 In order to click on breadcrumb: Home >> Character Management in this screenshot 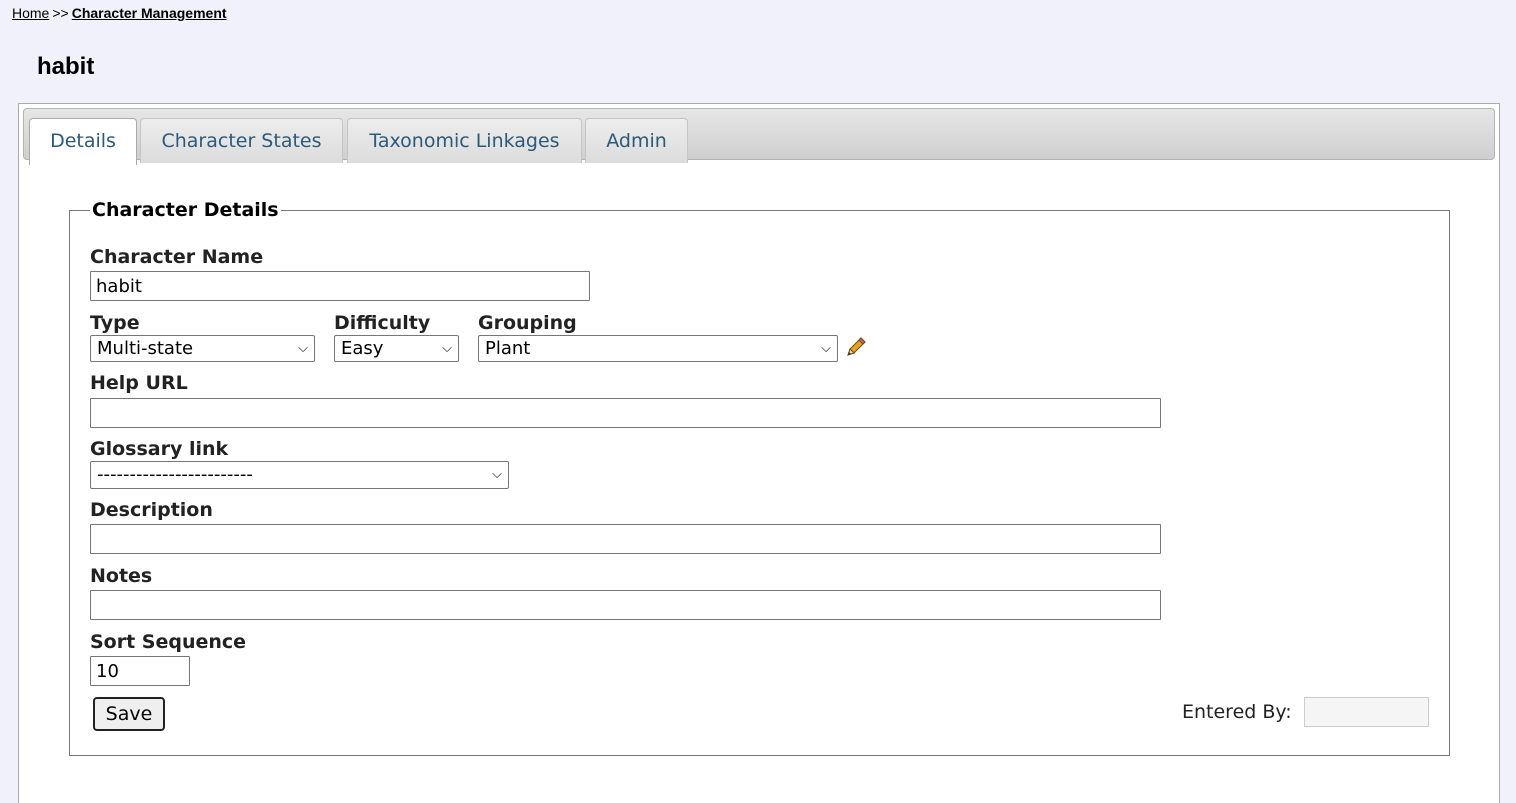, I will do `click(119, 13)`.